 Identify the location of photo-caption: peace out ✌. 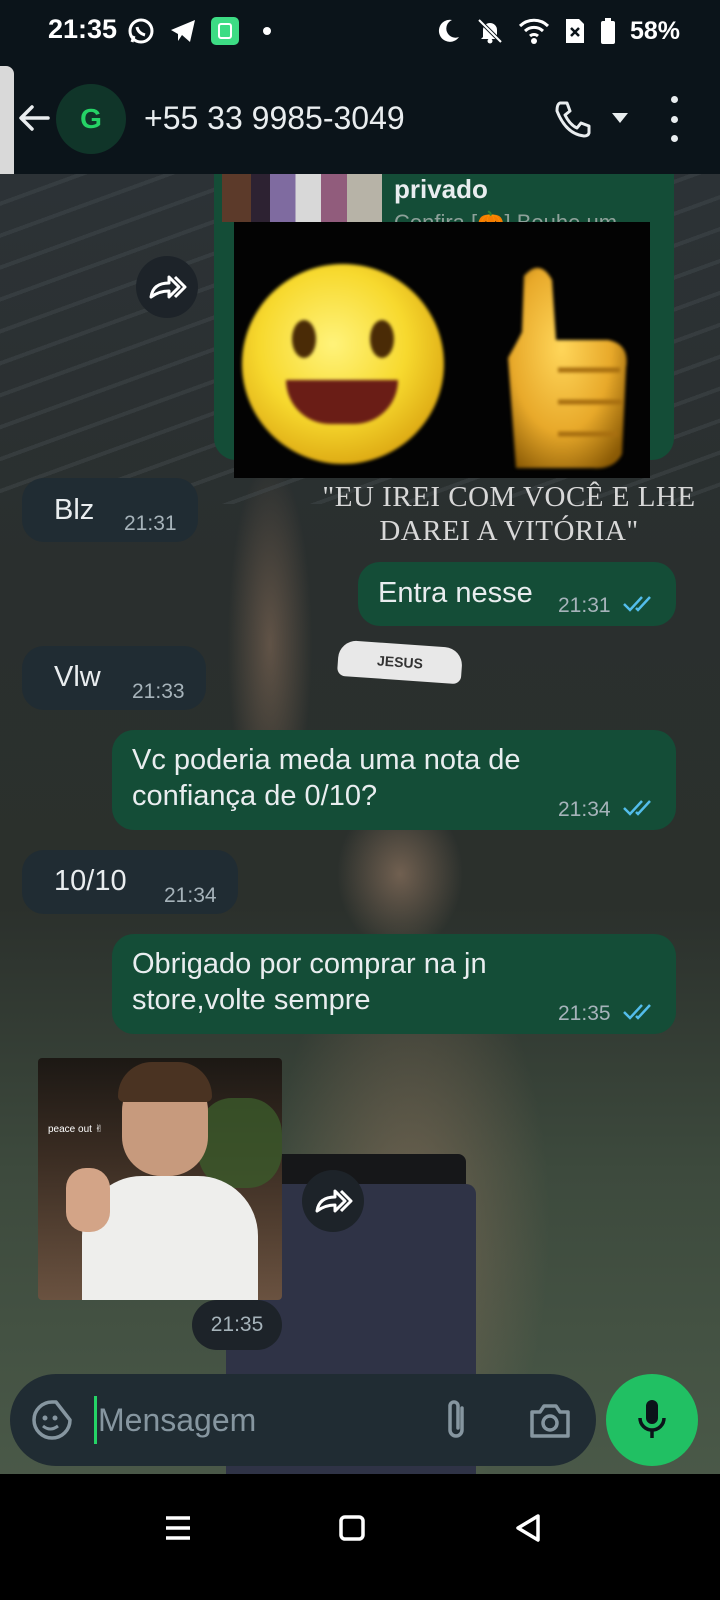
(76, 1129).